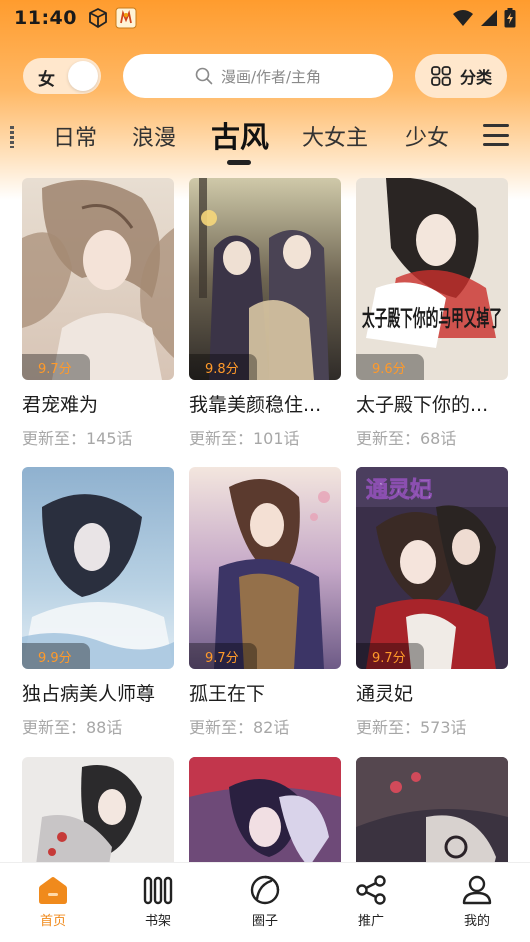 This screenshot has width=530, height=942. What do you see at coordinates (441, 76) in the screenshot?
I see `grid-icon` at bounding box center [441, 76].